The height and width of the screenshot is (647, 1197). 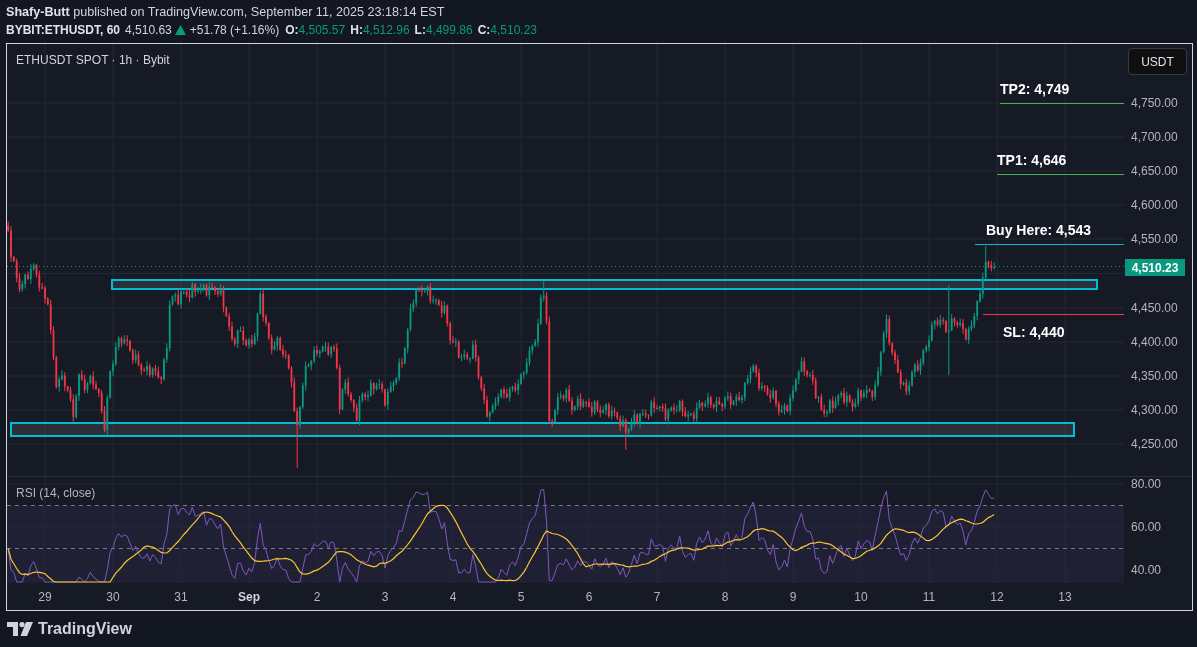 I want to click on time-axis-label: Sep, so click(x=249, y=597).